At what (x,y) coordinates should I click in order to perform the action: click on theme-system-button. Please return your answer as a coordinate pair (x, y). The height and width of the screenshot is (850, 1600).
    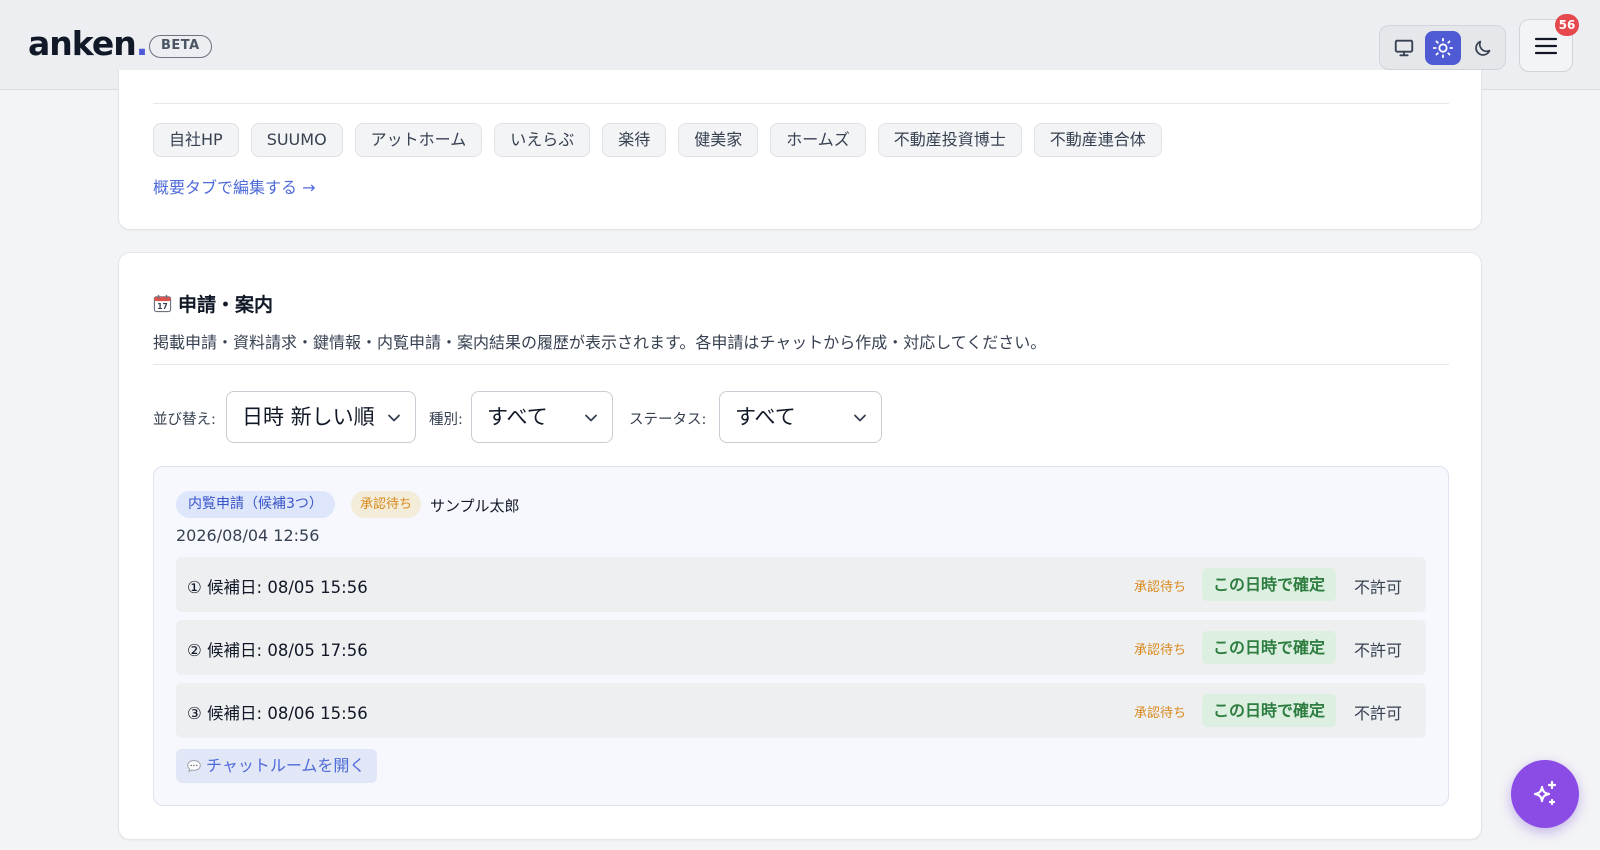
    Looking at the image, I should click on (1404, 48).